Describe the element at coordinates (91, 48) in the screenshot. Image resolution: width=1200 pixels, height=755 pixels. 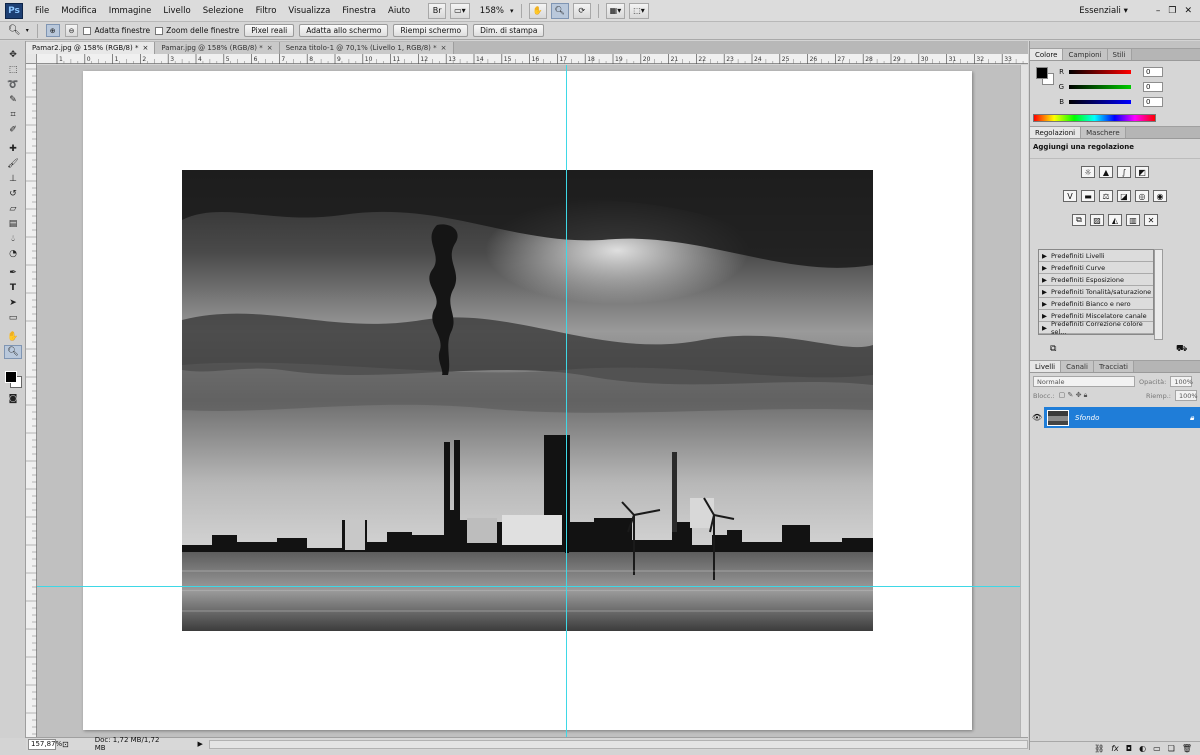
I see `doc-tab-pamar2: Pamar2.jpg @ 158% (RGB/8) * ×` at that location.